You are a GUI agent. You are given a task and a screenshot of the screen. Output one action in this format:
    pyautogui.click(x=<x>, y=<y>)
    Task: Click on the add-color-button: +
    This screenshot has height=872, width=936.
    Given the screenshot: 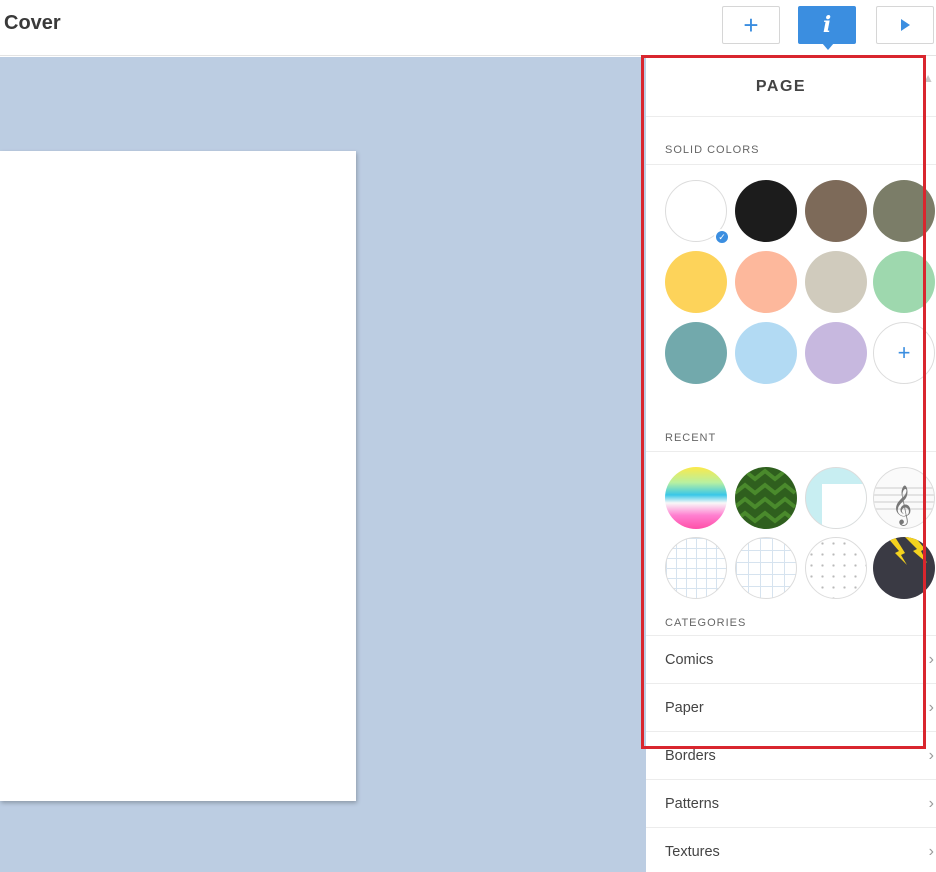 What is the action you would take?
    pyautogui.click(x=904, y=353)
    